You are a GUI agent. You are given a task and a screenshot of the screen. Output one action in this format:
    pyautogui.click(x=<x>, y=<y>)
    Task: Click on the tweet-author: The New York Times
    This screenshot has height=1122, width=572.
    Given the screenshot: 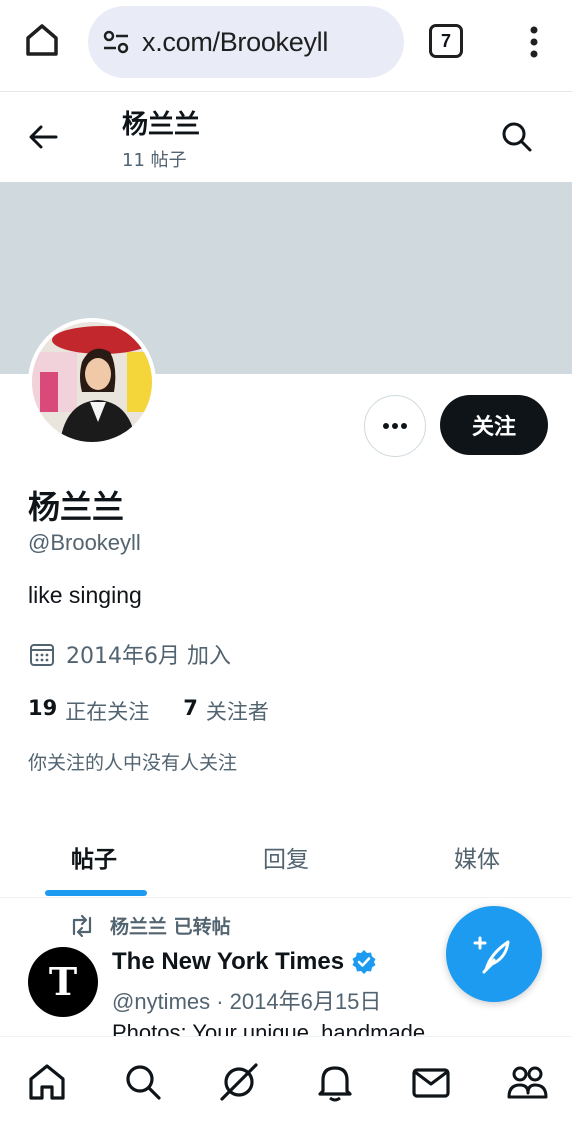 What is the action you would take?
    pyautogui.click(x=245, y=962)
    